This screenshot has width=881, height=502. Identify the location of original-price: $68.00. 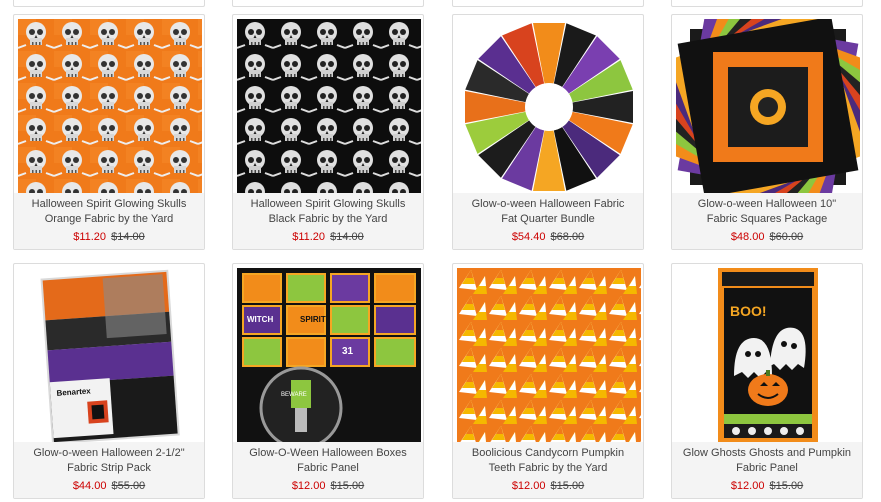
(567, 237).